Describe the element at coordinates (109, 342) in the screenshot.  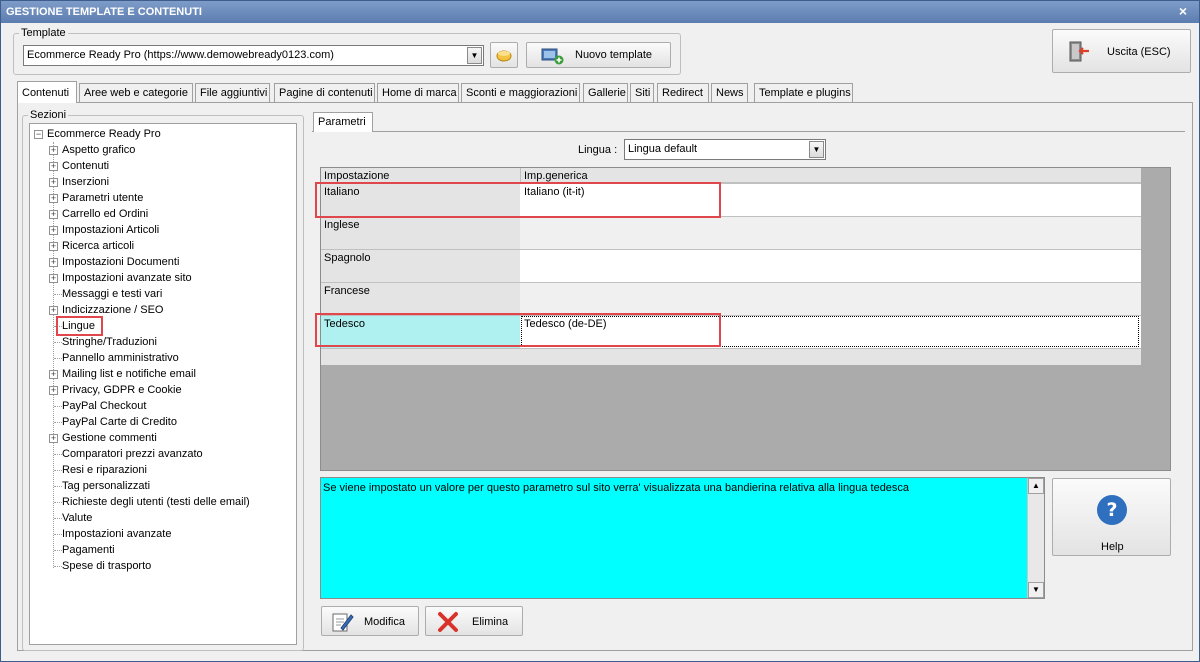
I see `tree-item: Stringhe/Traduzioni` at that location.